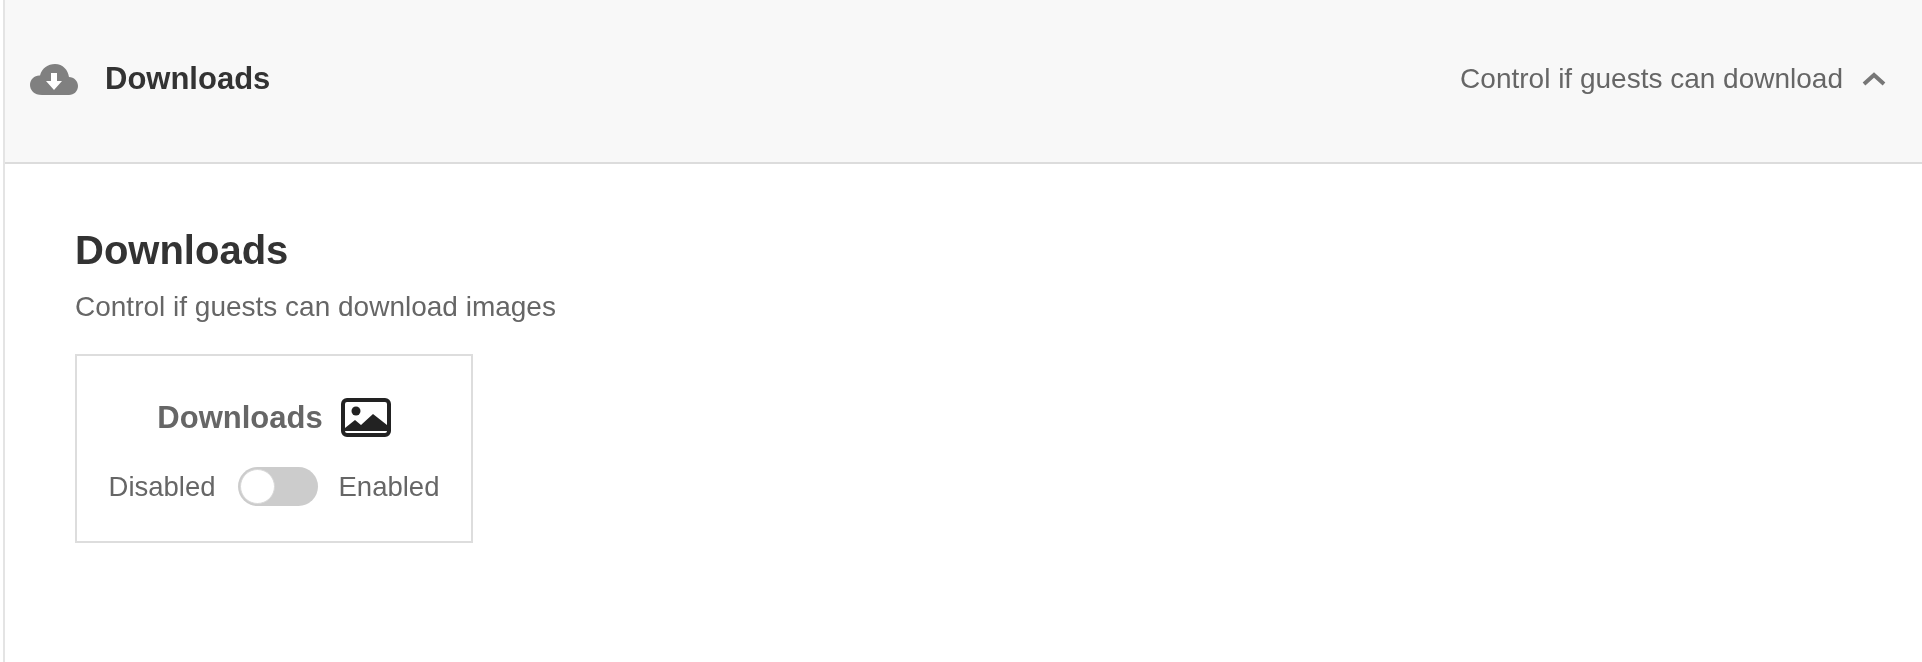  What do you see at coordinates (54, 79) in the screenshot?
I see `cloud-download-icon` at bounding box center [54, 79].